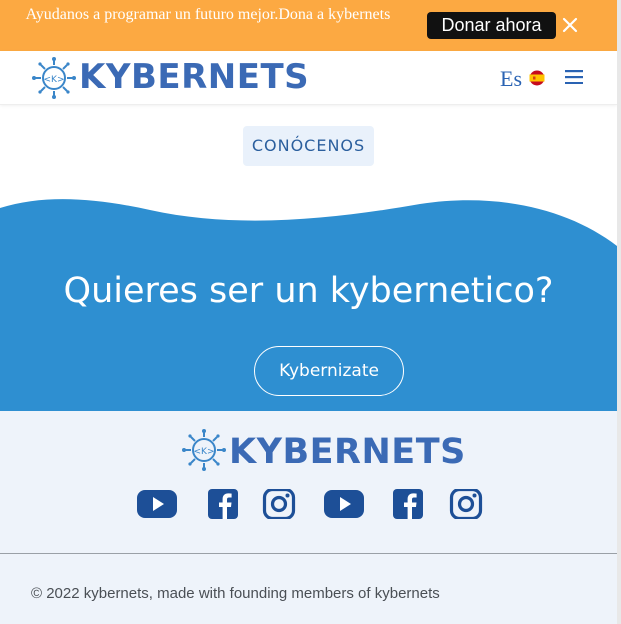 This screenshot has height=624, width=621. I want to click on footer-logo: <K> KYBERNETS, so click(322, 451).